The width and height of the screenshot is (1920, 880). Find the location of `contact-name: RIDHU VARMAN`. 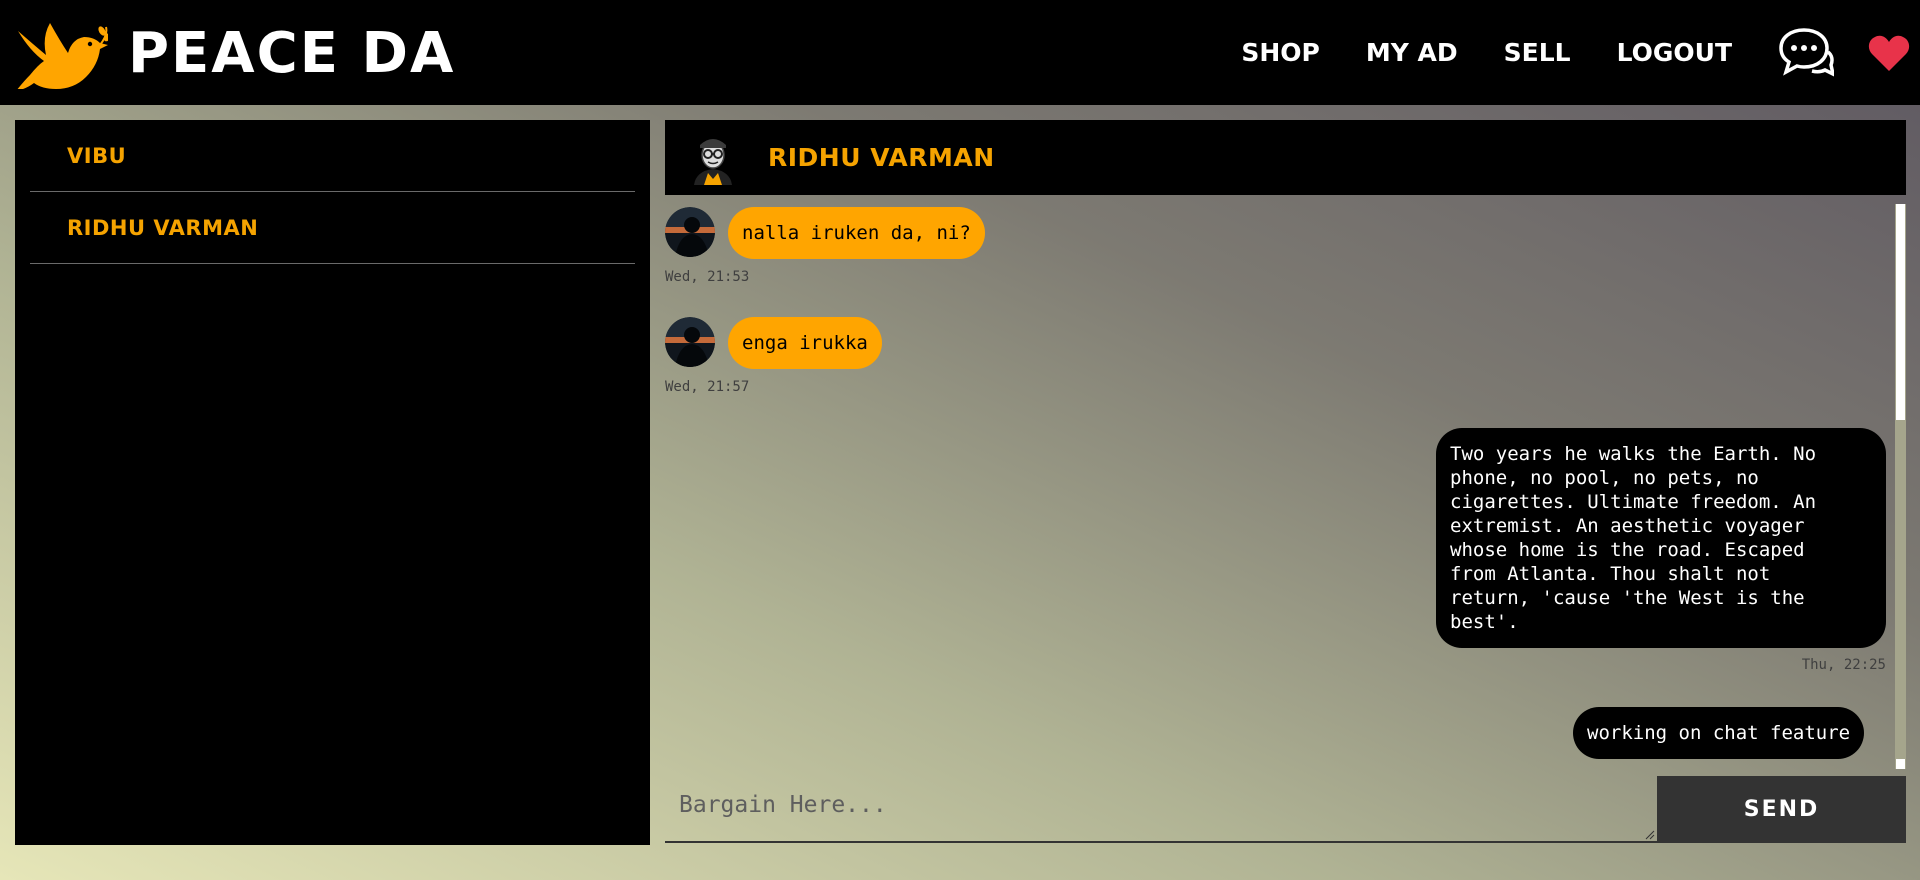

contact-name: RIDHU VARMAN is located at coordinates (163, 227).